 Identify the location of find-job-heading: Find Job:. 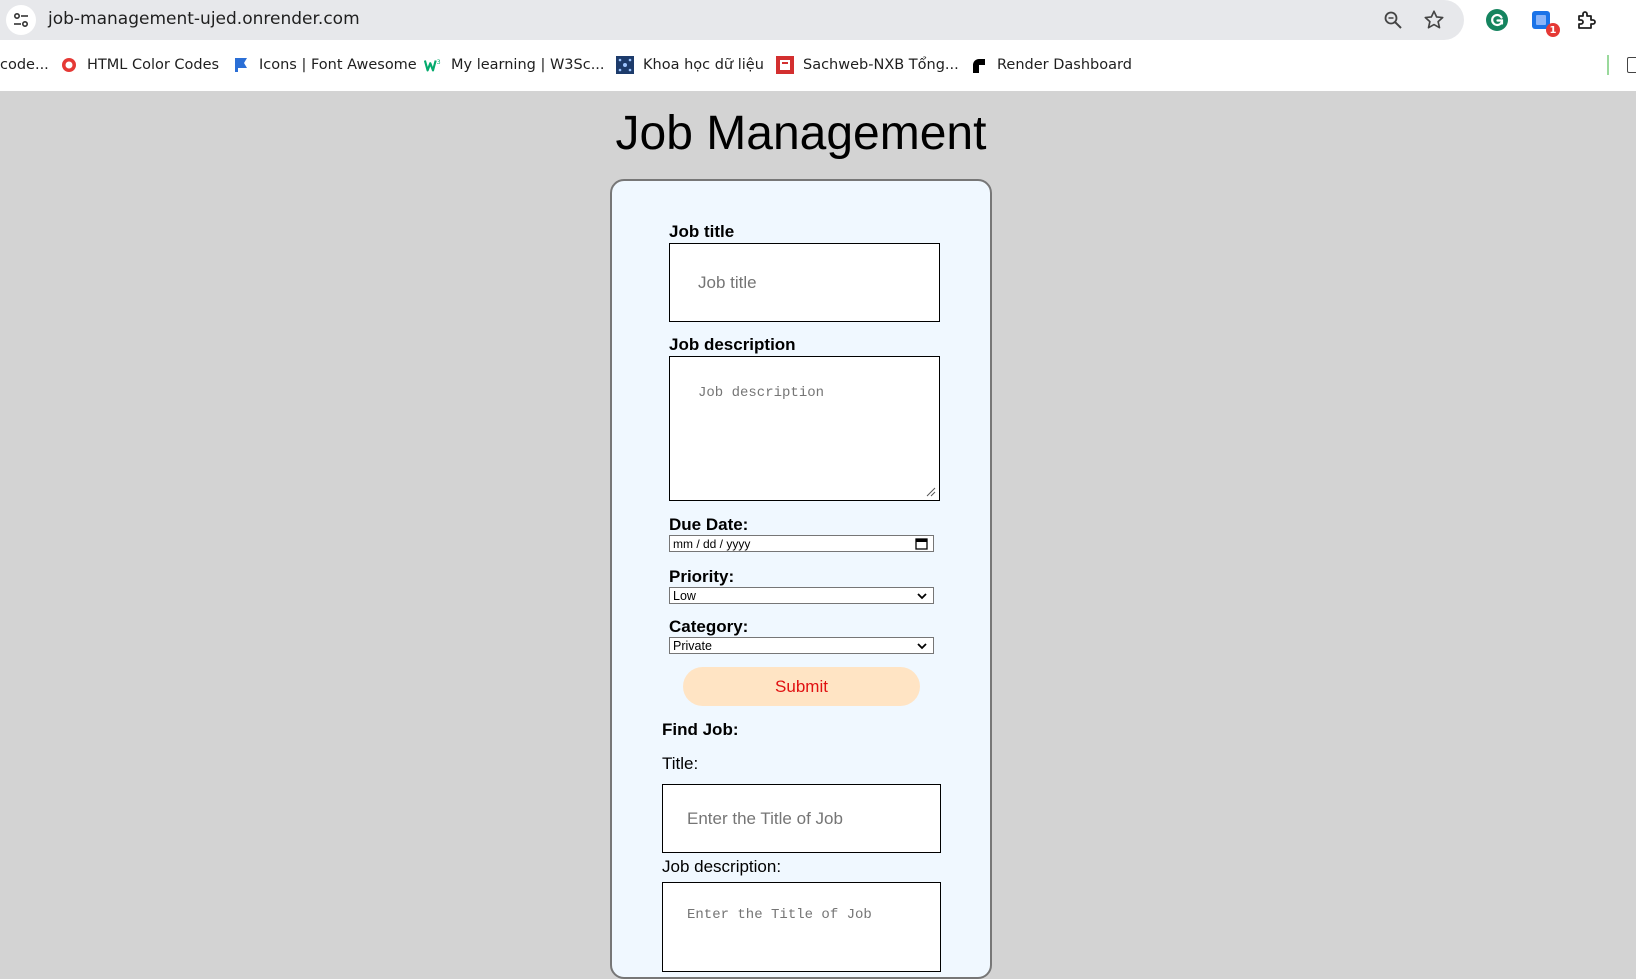
(700, 729).